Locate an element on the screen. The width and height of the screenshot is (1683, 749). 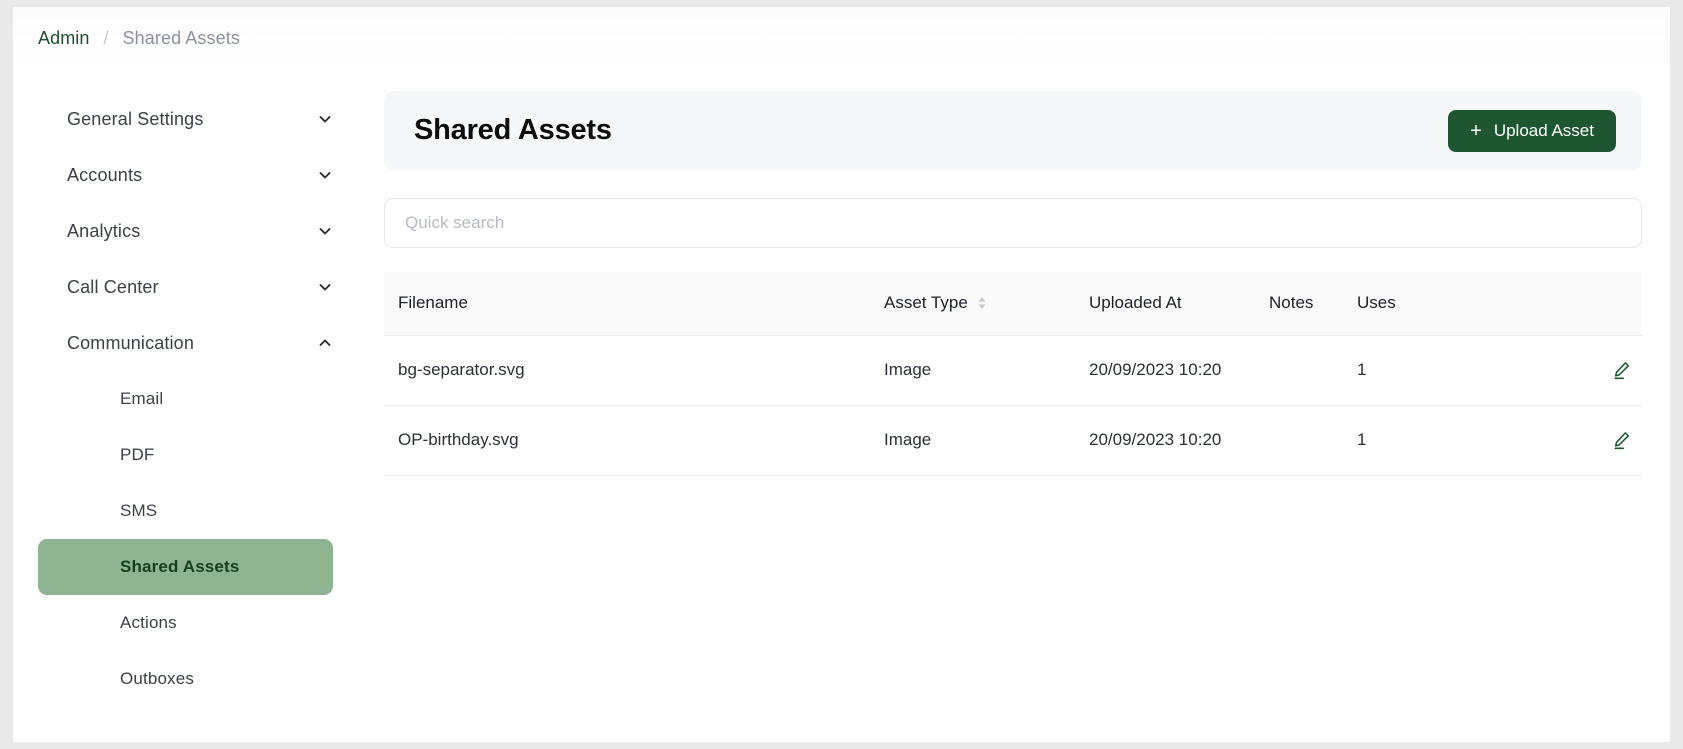
chevron-up-icon is located at coordinates (325, 343).